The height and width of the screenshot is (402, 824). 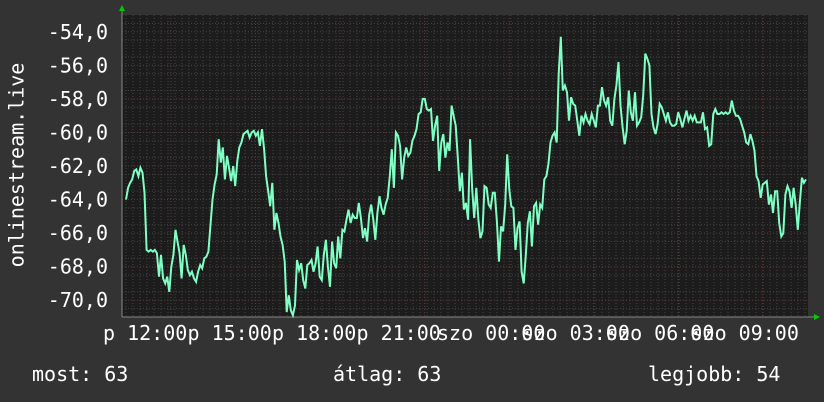 I want to click on x-tick-label: p 15:00, so click(x=230, y=333).